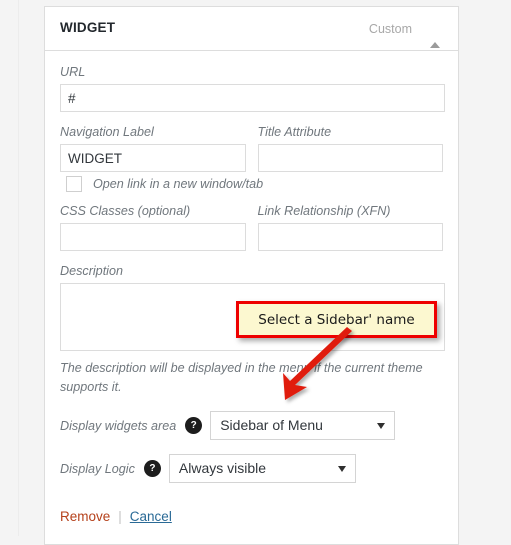  Describe the element at coordinates (153, 158) in the screenshot. I see `navigation-label-input` at that location.